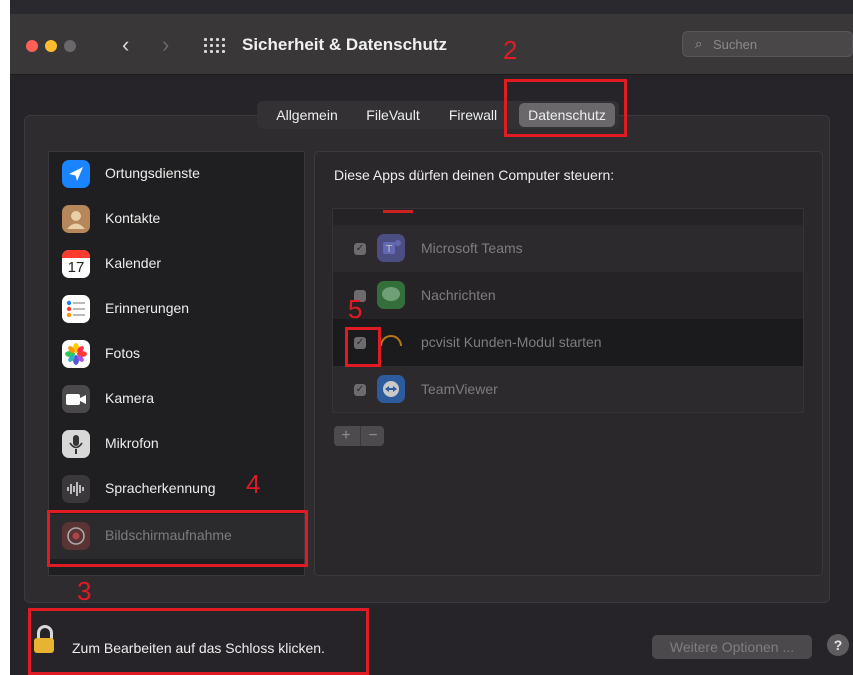 The image size is (853, 675). I want to click on reminders-icon, so click(76, 309).